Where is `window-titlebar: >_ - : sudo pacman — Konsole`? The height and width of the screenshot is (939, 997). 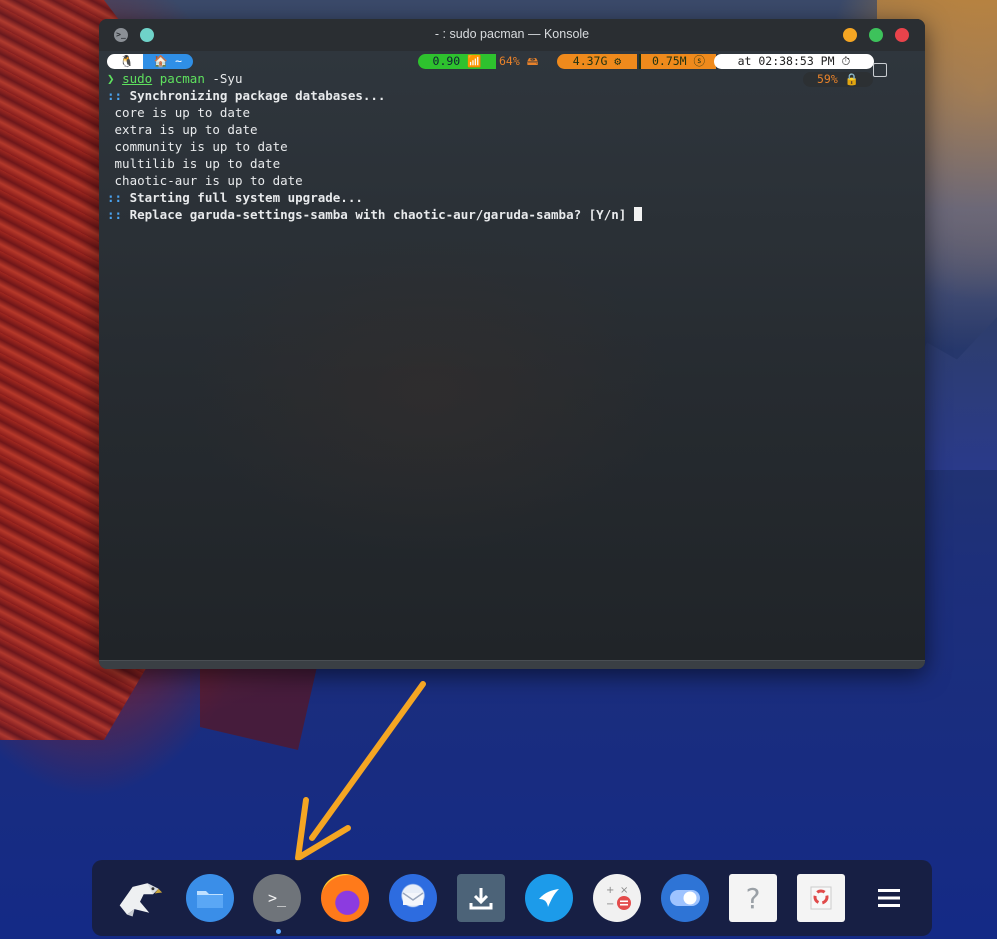
window-titlebar: >_ - : sudo pacman — Konsole is located at coordinates (512, 35).